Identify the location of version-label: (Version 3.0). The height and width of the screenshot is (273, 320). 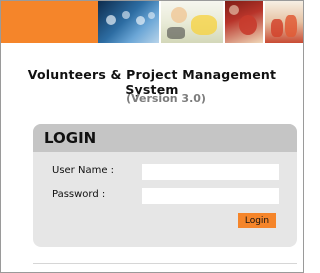
(166, 98).